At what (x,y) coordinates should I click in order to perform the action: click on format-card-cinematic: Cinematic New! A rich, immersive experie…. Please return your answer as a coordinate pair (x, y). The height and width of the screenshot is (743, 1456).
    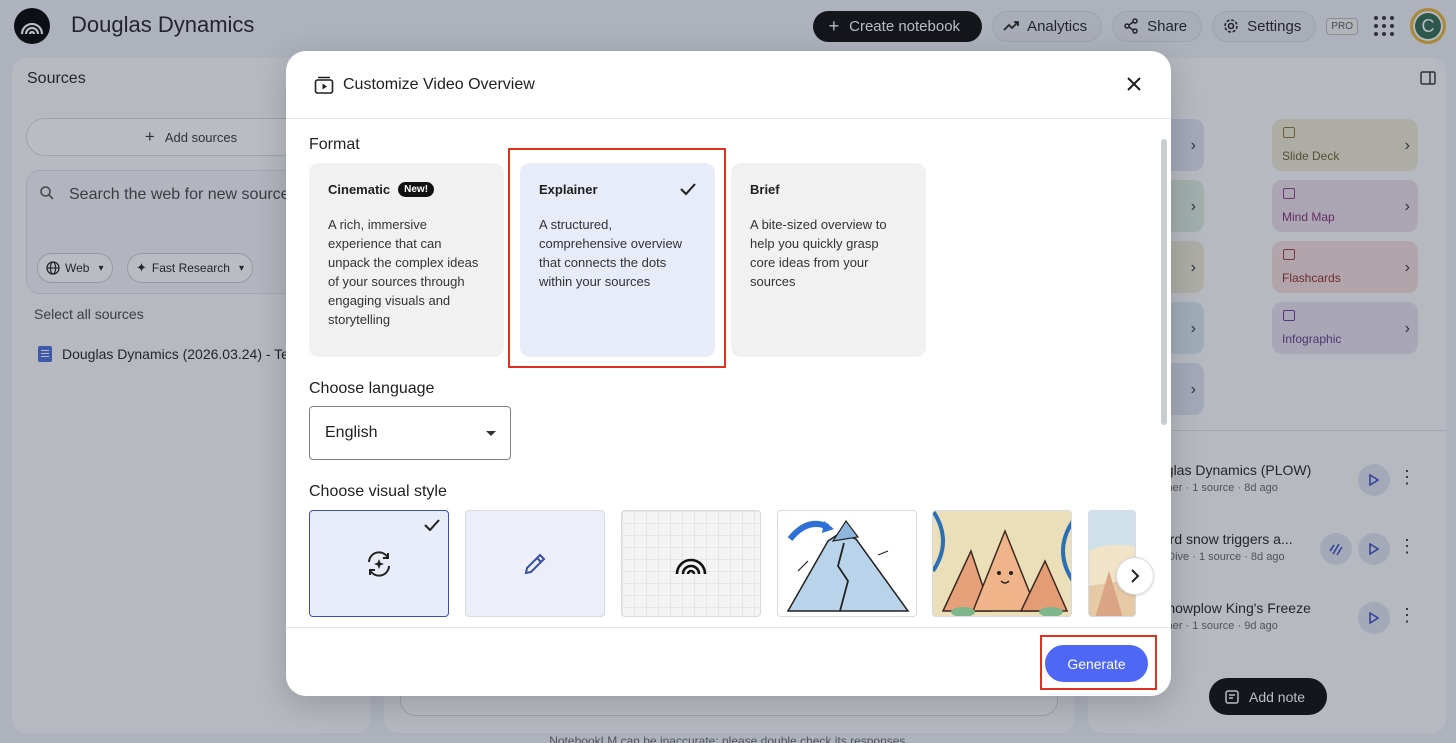
    Looking at the image, I should click on (406, 260).